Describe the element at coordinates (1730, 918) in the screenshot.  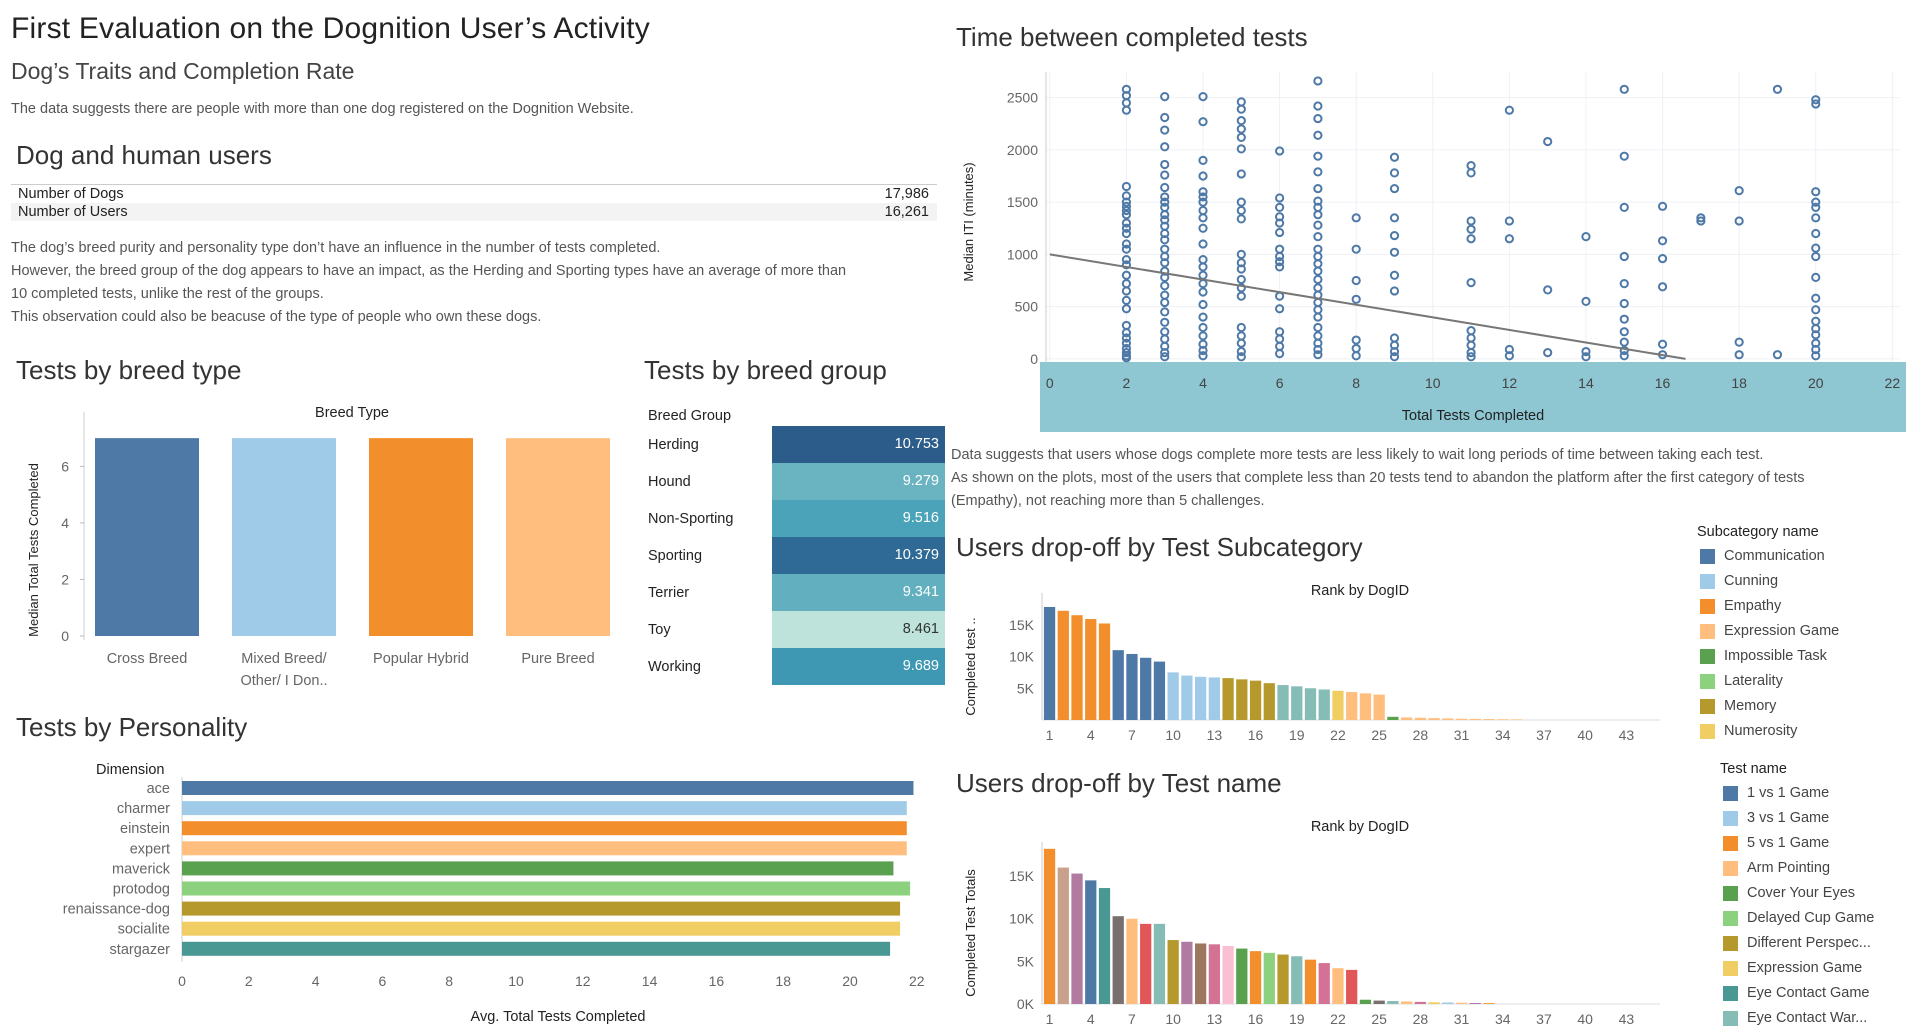
I see `testname-legend-swatch` at that location.